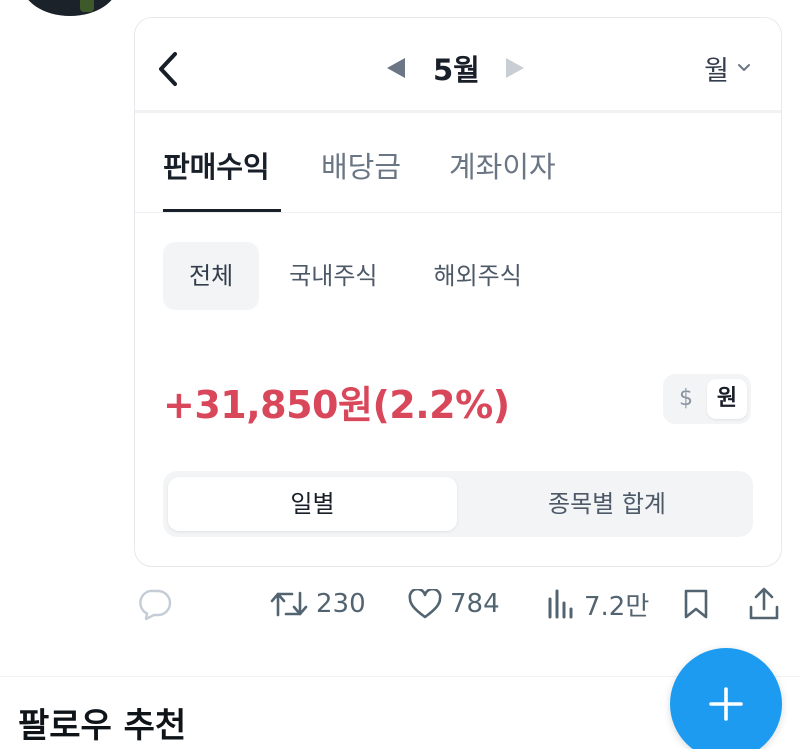 The height and width of the screenshot is (749, 800). I want to click on chip-foreign-stocks: 해외주식, so click(478, 276).